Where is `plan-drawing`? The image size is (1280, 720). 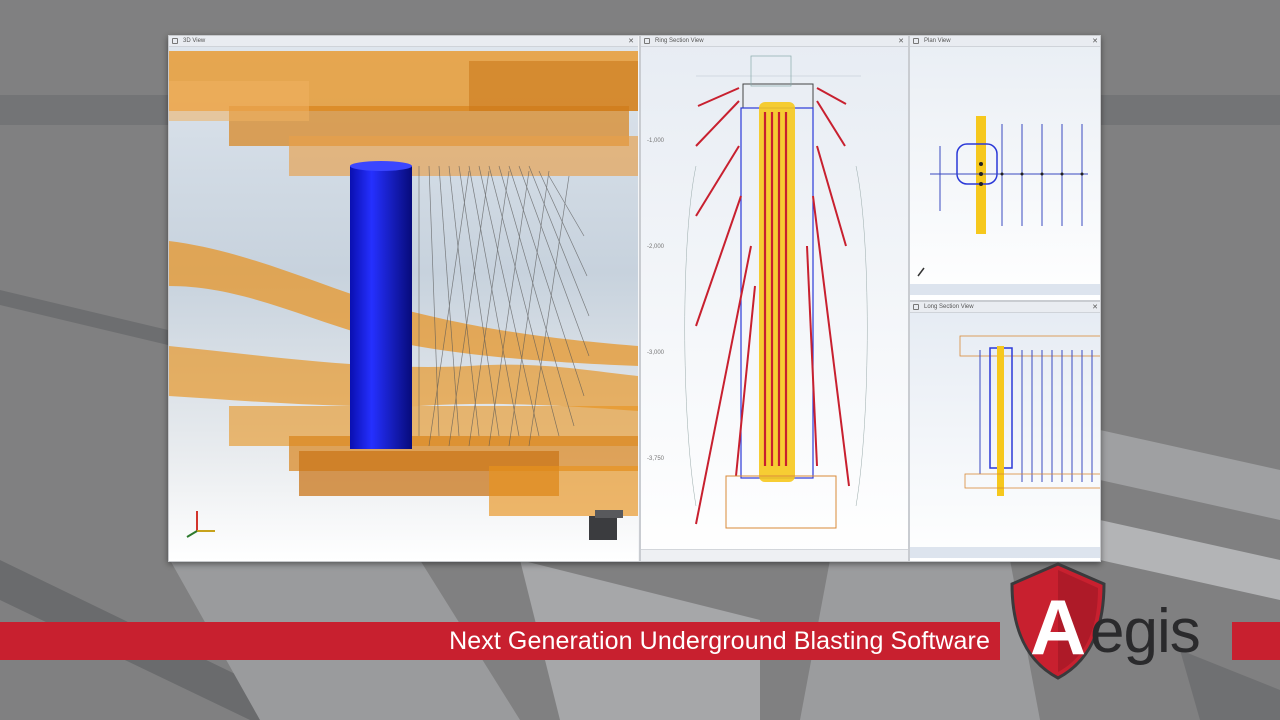 plan-drawing is located at coordinates (1005, 168).